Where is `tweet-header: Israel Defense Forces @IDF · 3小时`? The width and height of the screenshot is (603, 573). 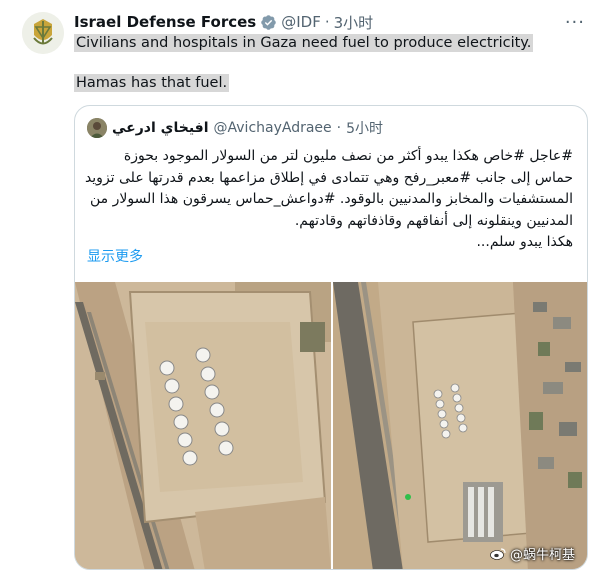 tweet-header: Israel Defense Forces @IDF · 3小时 is located at coordinates (223, 22).